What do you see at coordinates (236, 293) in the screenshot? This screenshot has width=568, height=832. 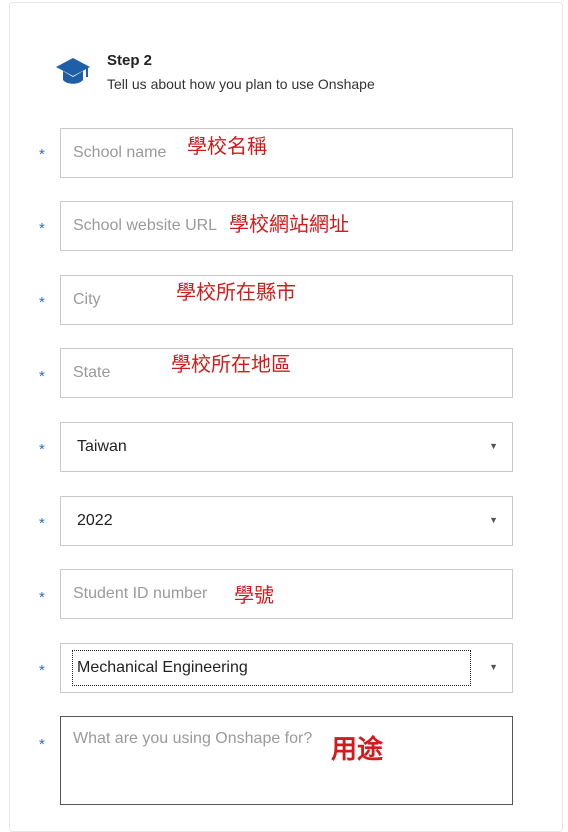 I see `city-annotation: 學校所在縣市` at bounding box center [236, 293].